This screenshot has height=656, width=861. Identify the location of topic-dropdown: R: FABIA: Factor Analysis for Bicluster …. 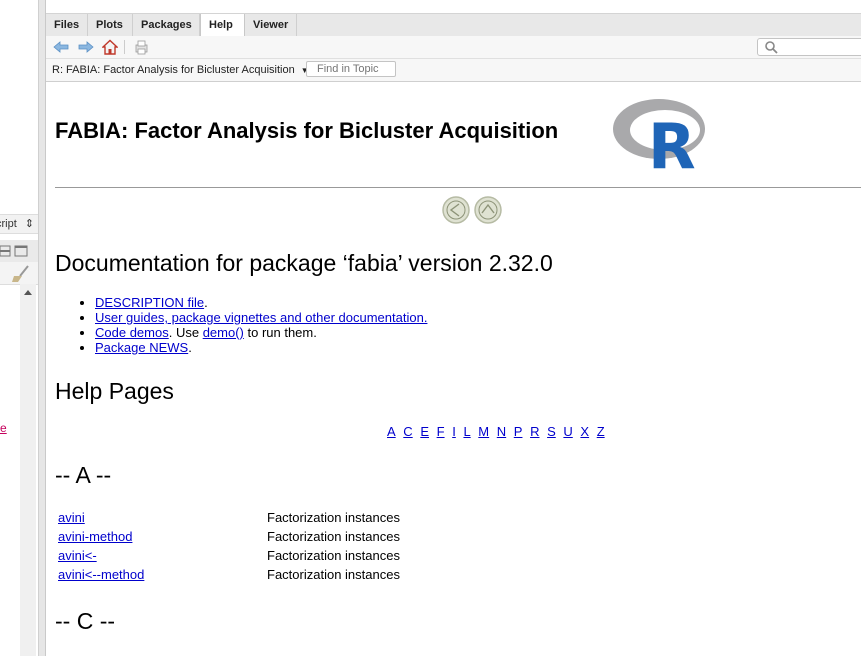
(180, 70).